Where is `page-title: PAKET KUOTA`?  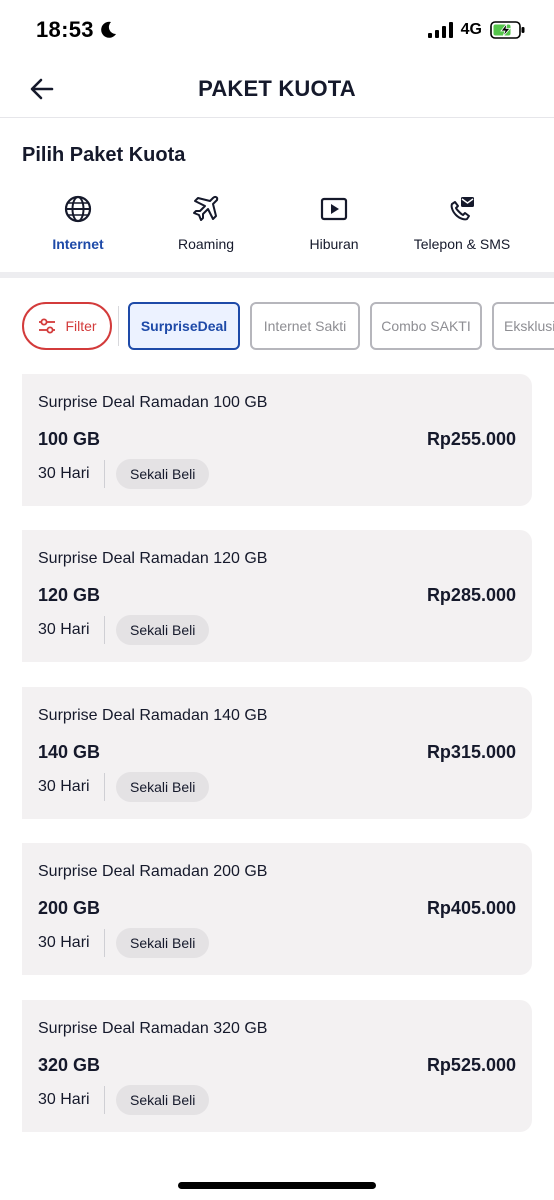 page-title: PAKET KUOTA is located at coordinates (277, 88).